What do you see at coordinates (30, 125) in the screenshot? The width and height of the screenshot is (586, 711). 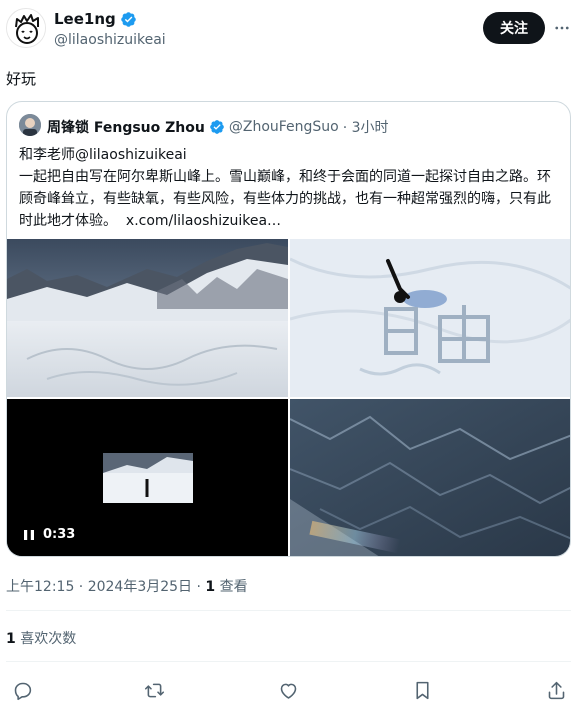 I see `quote-author-avatar` at bounding box center [30, 125].